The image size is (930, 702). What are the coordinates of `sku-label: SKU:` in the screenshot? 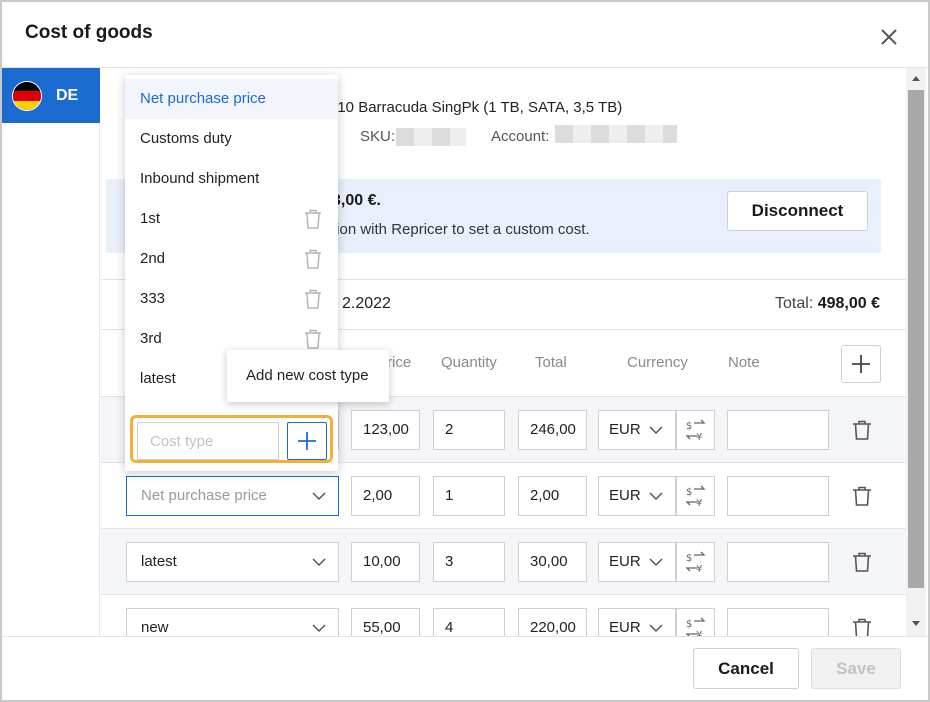 It's located at (378, 136).